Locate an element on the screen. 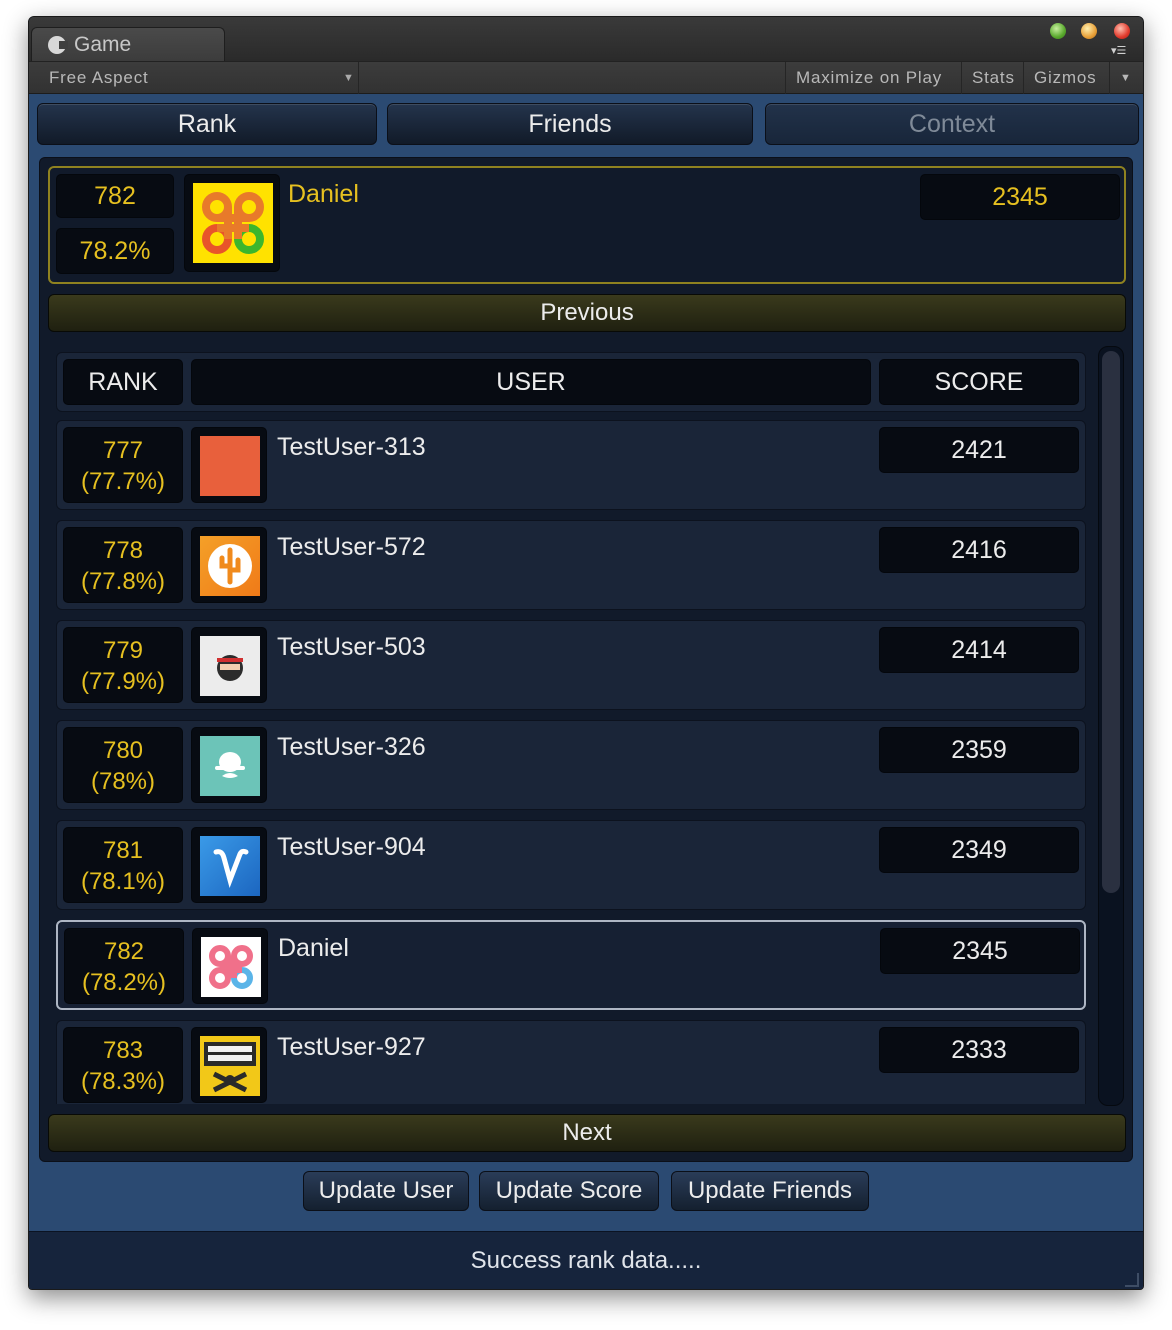  row-rank-number: 782 is located at coordinates (124, 951).